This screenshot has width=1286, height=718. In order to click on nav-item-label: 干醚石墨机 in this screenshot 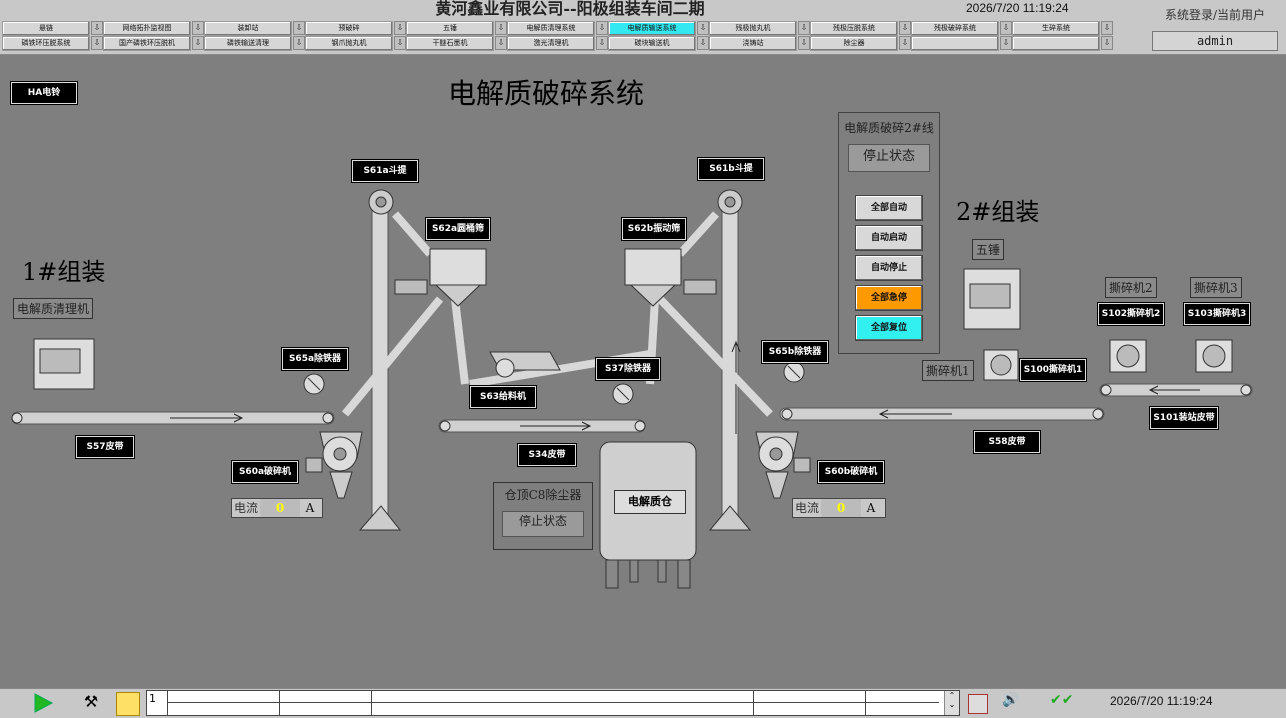, I will do `click(450, 43)`.